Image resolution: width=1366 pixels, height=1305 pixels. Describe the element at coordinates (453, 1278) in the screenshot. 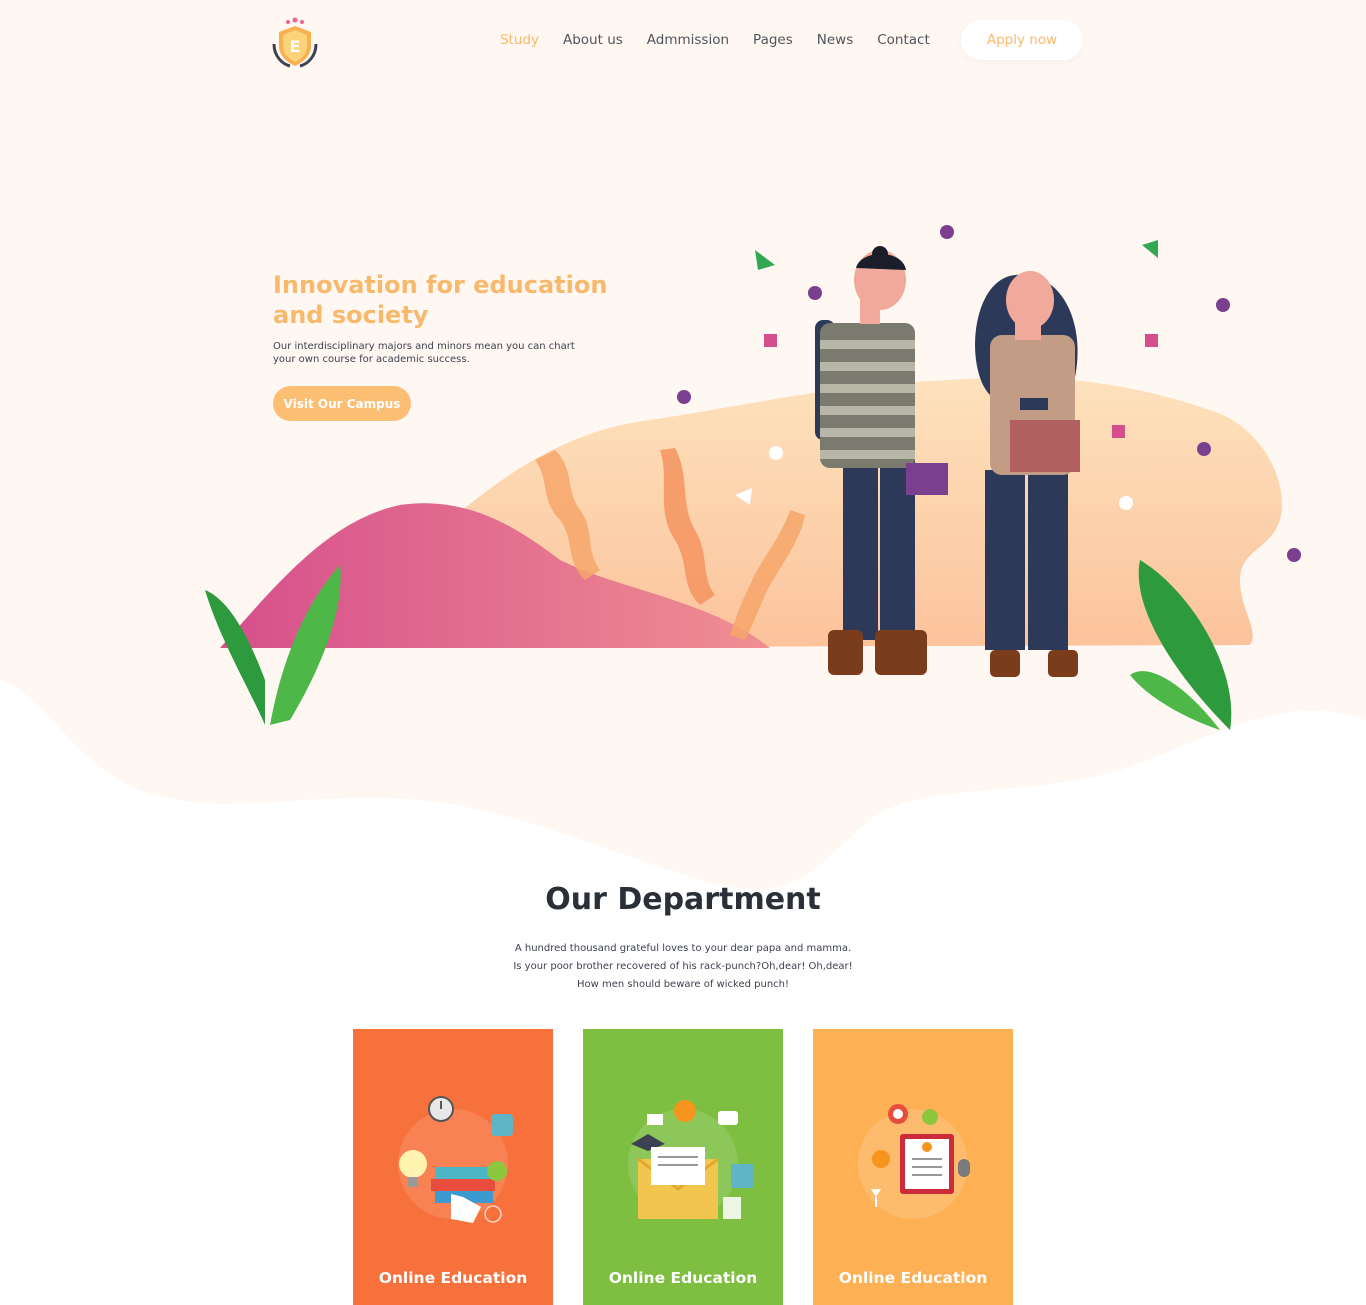

I see `department-card-1-label: Online Education` at that location.